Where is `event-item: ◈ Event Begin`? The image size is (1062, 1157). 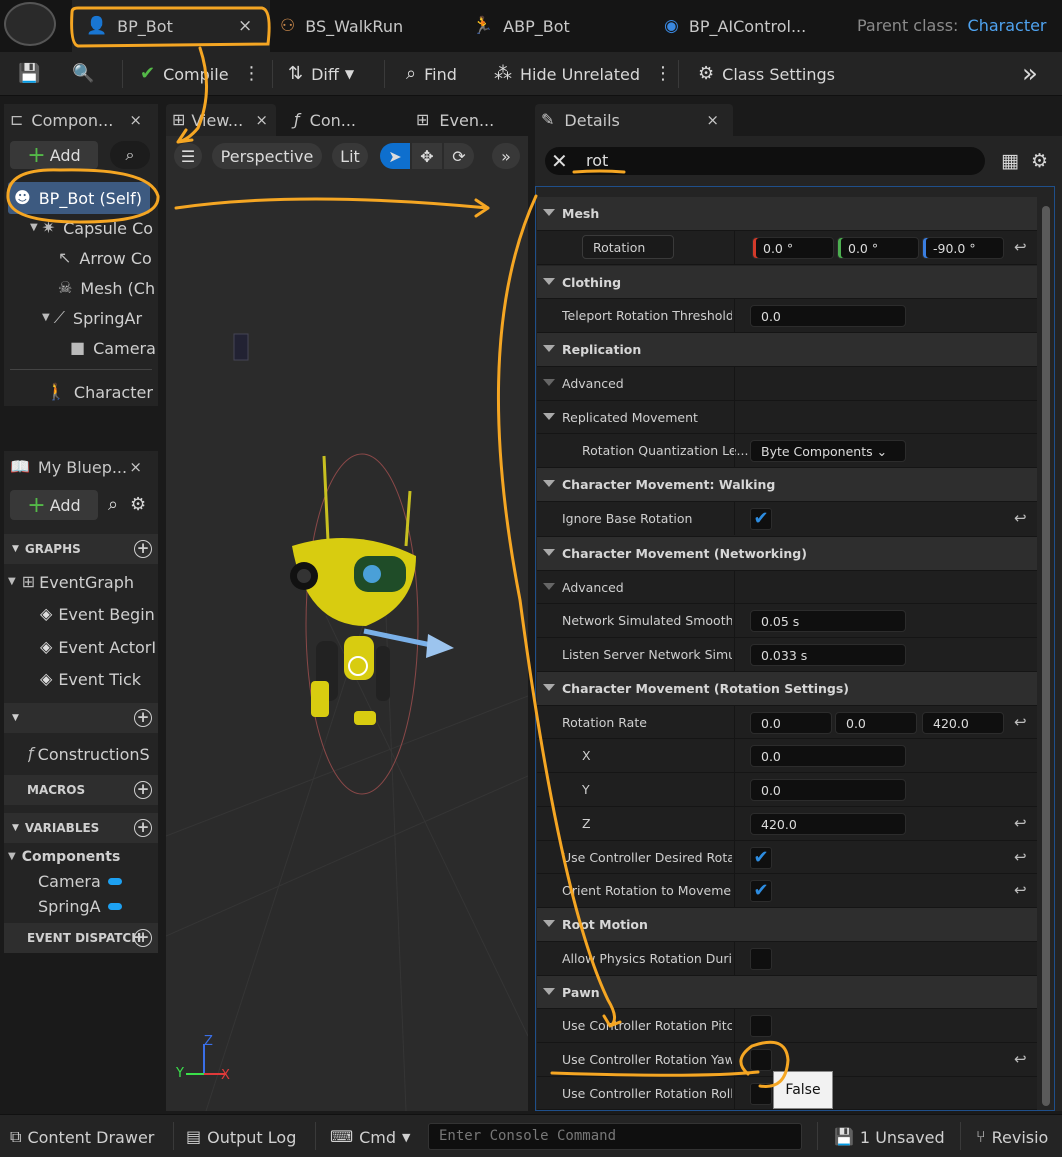
event-item: ◈ Event Begin is located at coordinates (99, 614).